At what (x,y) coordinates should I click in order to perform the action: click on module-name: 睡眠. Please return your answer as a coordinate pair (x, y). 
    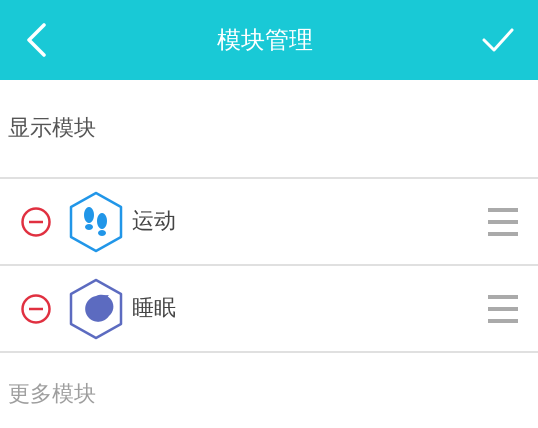
    Looking at the image, I should click on (154, 309).